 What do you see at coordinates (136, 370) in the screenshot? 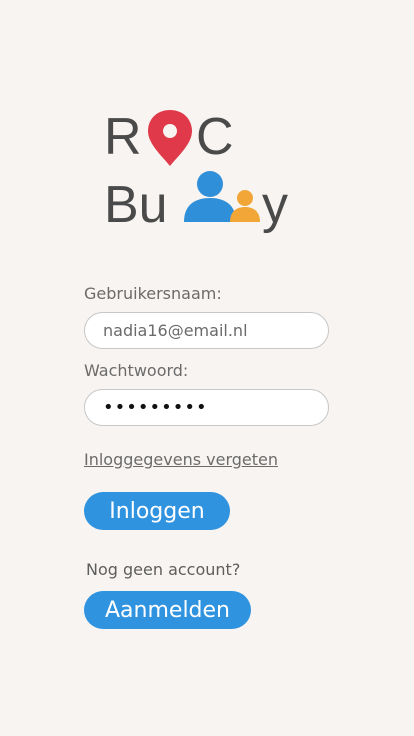
I see `password-label: Wachtwoord:` at bounding box center [136, 370].